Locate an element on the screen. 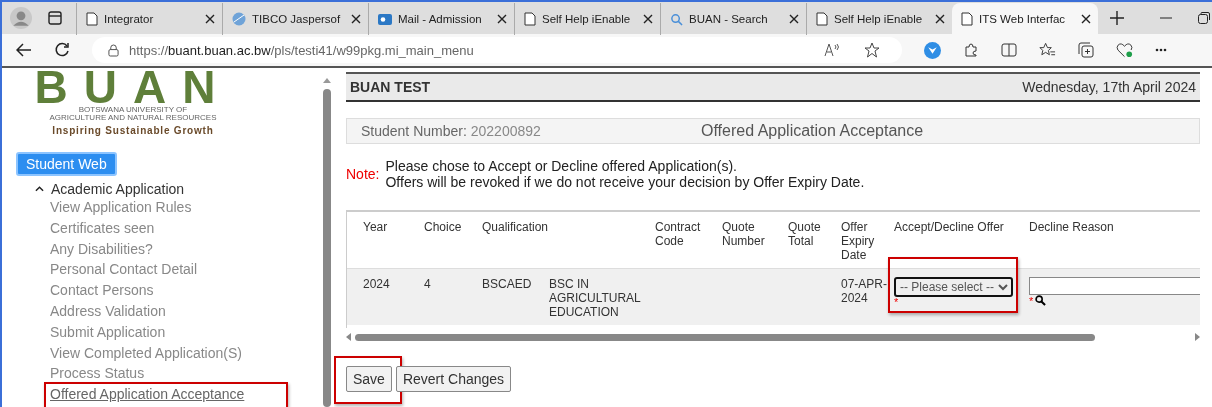  date-text: Wednesday, 17th April 2024 is located at coordinates (1109, 87).